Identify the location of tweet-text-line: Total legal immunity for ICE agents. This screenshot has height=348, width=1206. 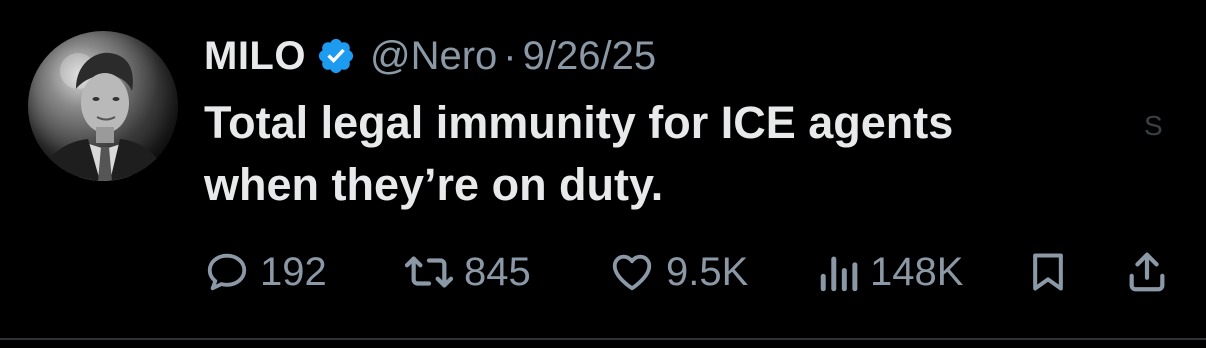
(579, 122).